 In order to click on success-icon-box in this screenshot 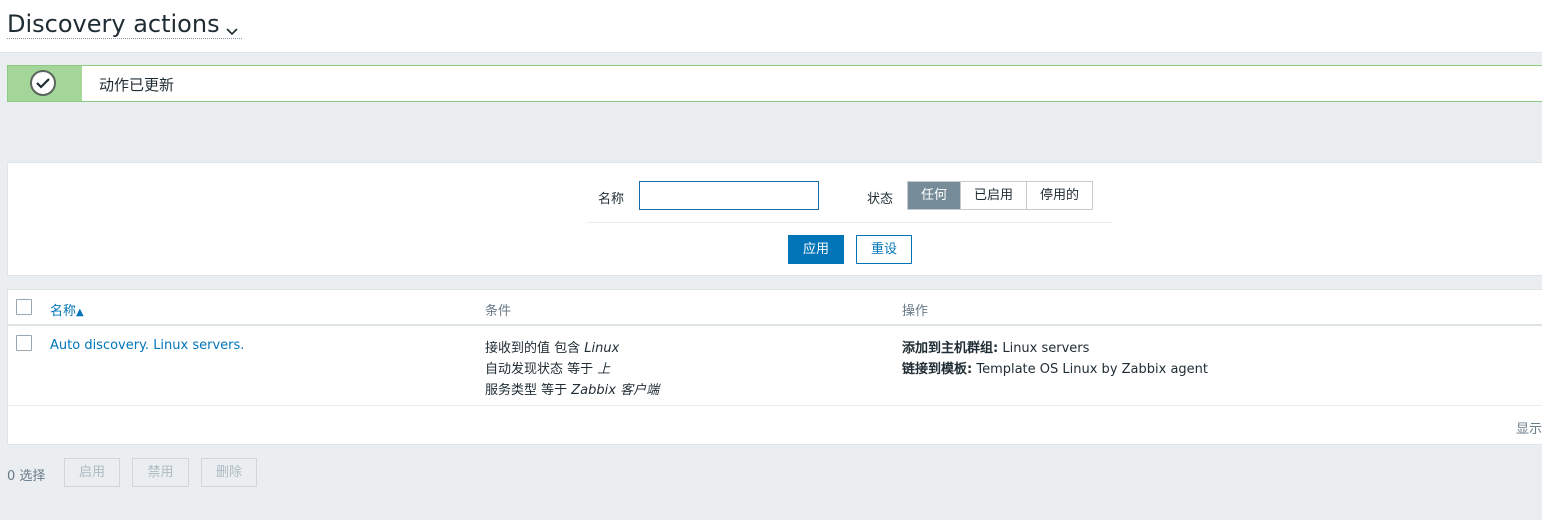, I will do `click(45, 83)`.